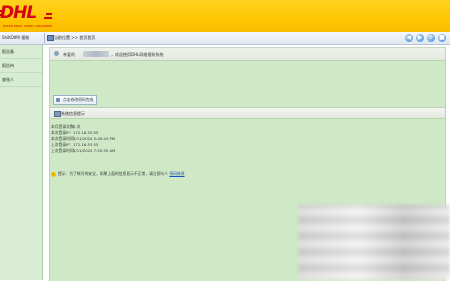 Image resolution: width=450 pixels, height=281 pixels. What do you see at coordinates (225, 16) in the screenshot?
I see `brand-header: DHL EXCELLENCE. SIMPLY DELIVERED.` at bounding box center [225, 16].